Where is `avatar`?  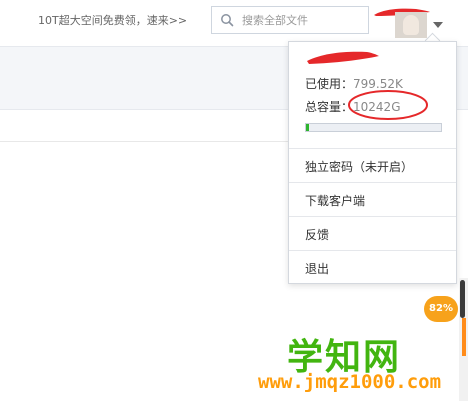
avatar is located at coordinates (411, 25).